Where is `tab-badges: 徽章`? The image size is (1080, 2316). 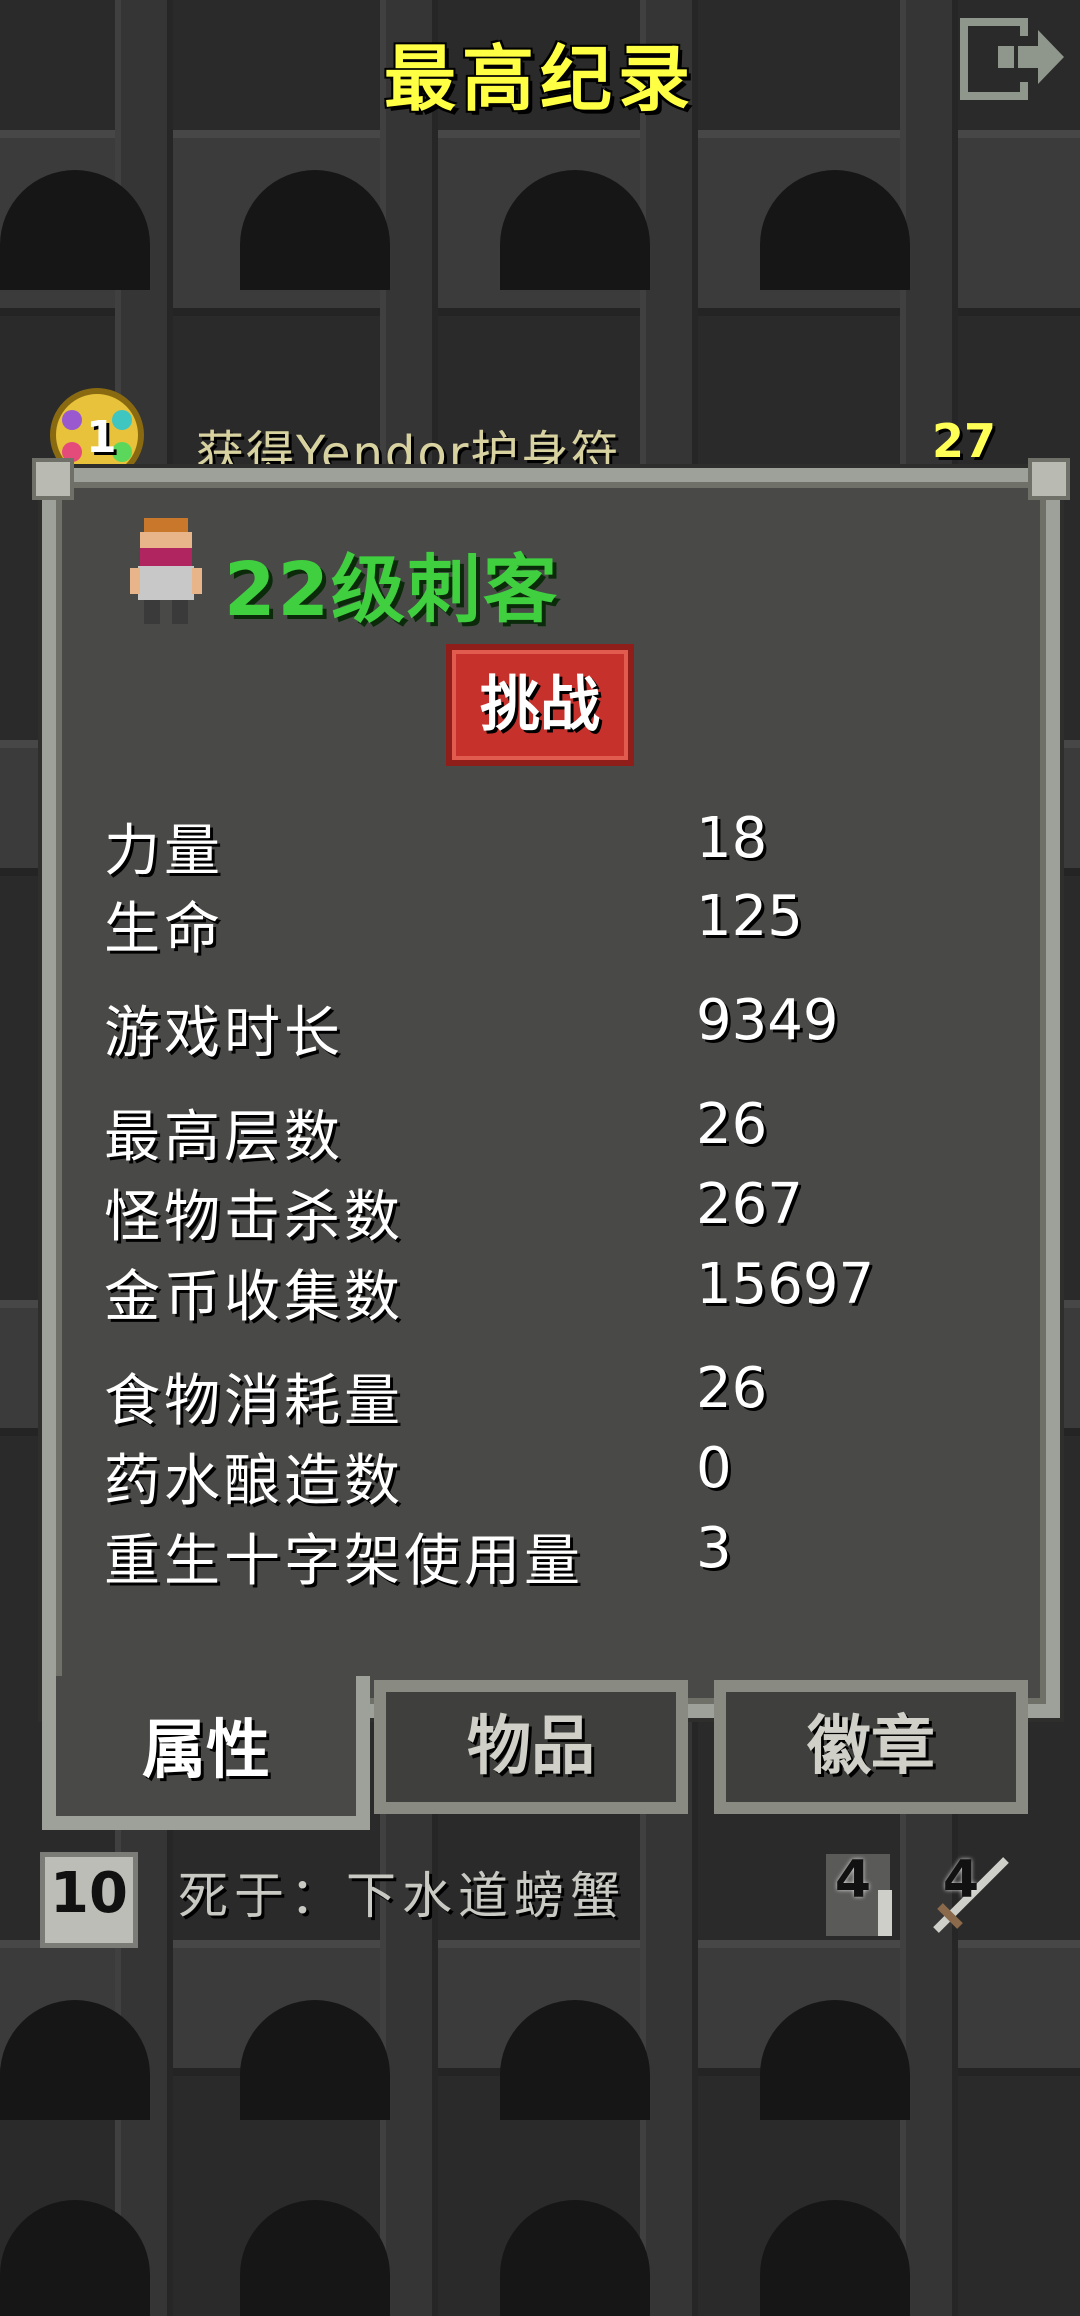 tab-badges: 徽章 is located at coordinates (871, 1747).